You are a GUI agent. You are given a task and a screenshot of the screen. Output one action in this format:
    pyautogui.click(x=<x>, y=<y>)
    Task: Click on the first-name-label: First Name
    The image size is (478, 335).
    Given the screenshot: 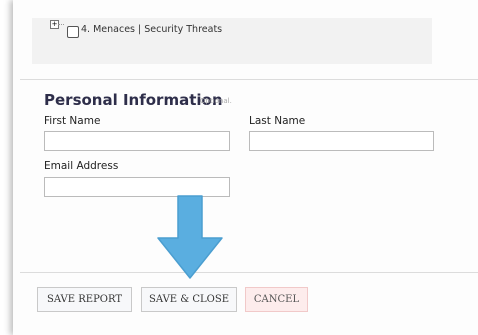 What is the action you would take?
    pyautogui.click(x=72, y=121)
    